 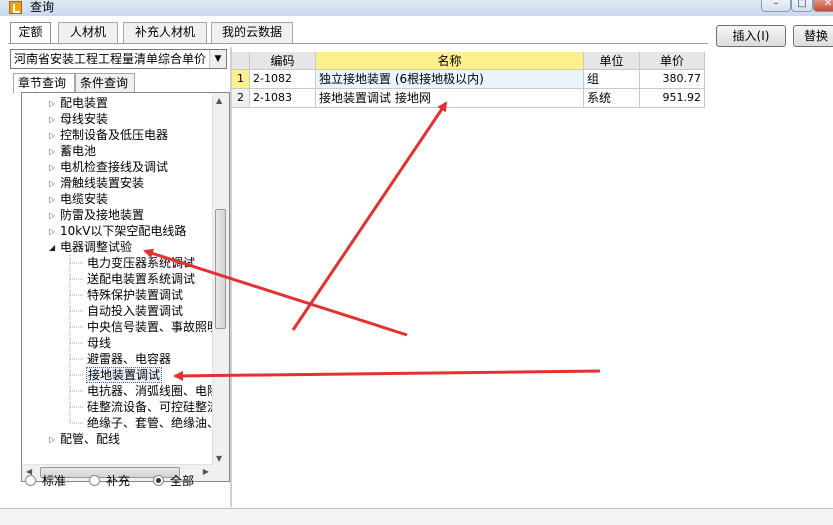 I want to click on row-number: 1, so click(x=241, y=79).